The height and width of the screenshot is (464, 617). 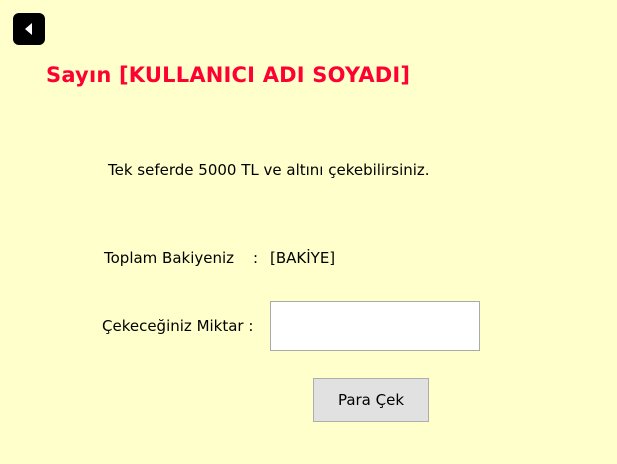 What do you see at coordinates (169, 258) in the screenshot?
I see `balance-label: Toplam Bakiyeniz` at bounding box center [169, 258].